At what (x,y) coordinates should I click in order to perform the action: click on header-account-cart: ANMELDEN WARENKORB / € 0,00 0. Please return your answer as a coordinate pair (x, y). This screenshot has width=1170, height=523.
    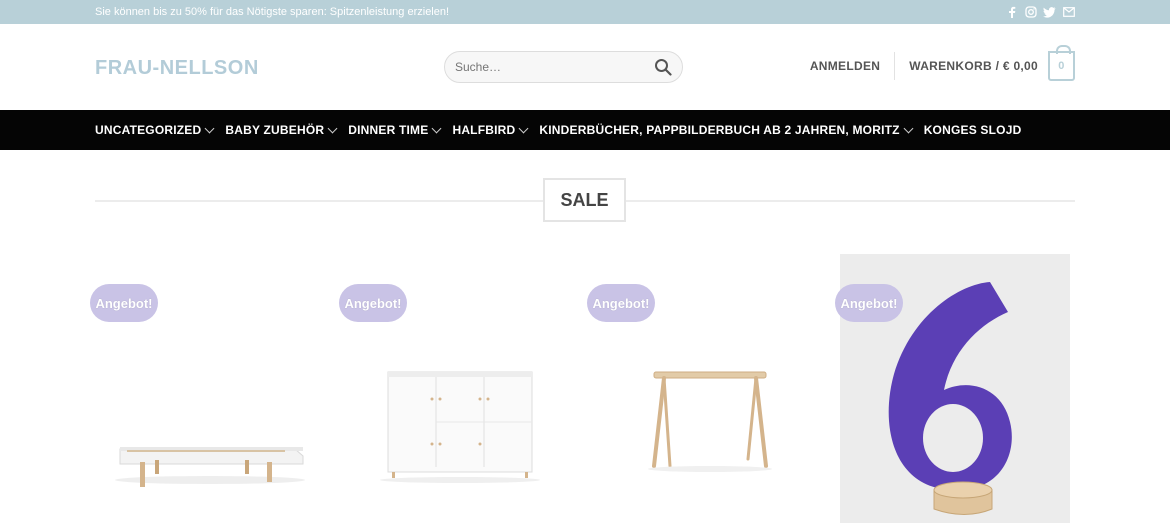
    Looking at the image, I should click on (942, 64).